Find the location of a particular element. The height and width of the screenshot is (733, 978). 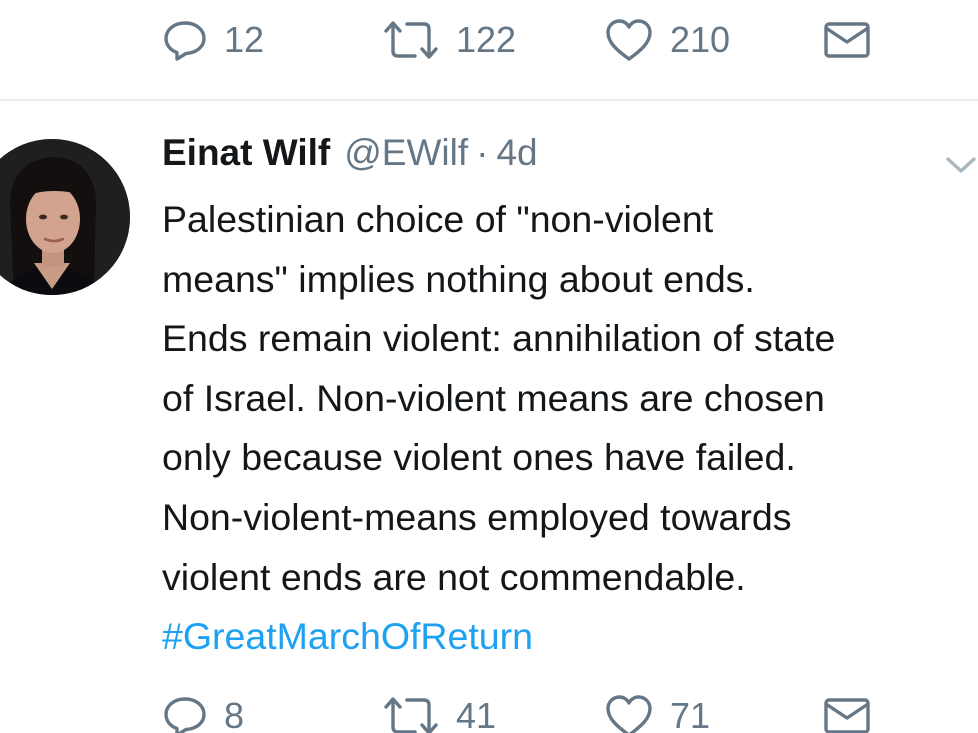

retweet-count: 41 is located at coordinates (476, 714).